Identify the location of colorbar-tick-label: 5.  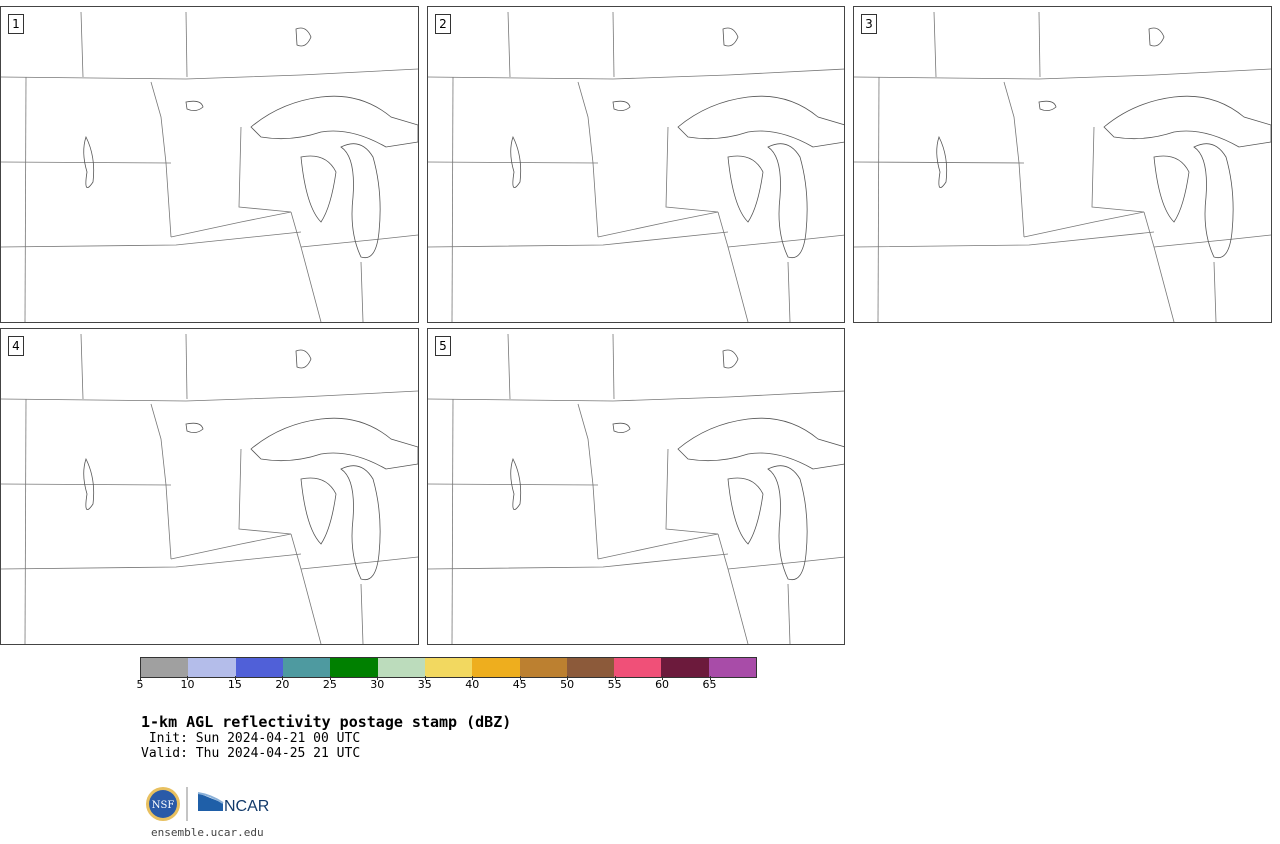
(140, 684).